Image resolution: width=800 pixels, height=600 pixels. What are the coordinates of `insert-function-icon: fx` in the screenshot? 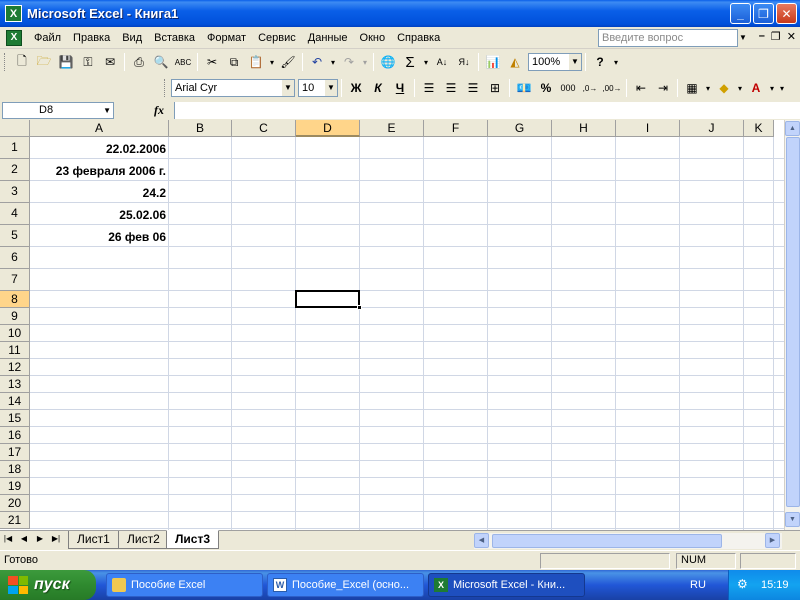 It's located at (159, 110).